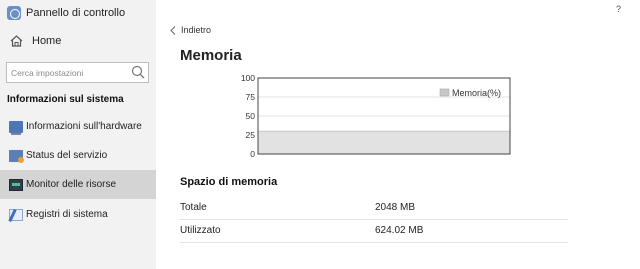 The image size is (640, 269). Describe the element at coordinates (251, 97) in the screenshot. I see `y-tick-label: 75` at that location.